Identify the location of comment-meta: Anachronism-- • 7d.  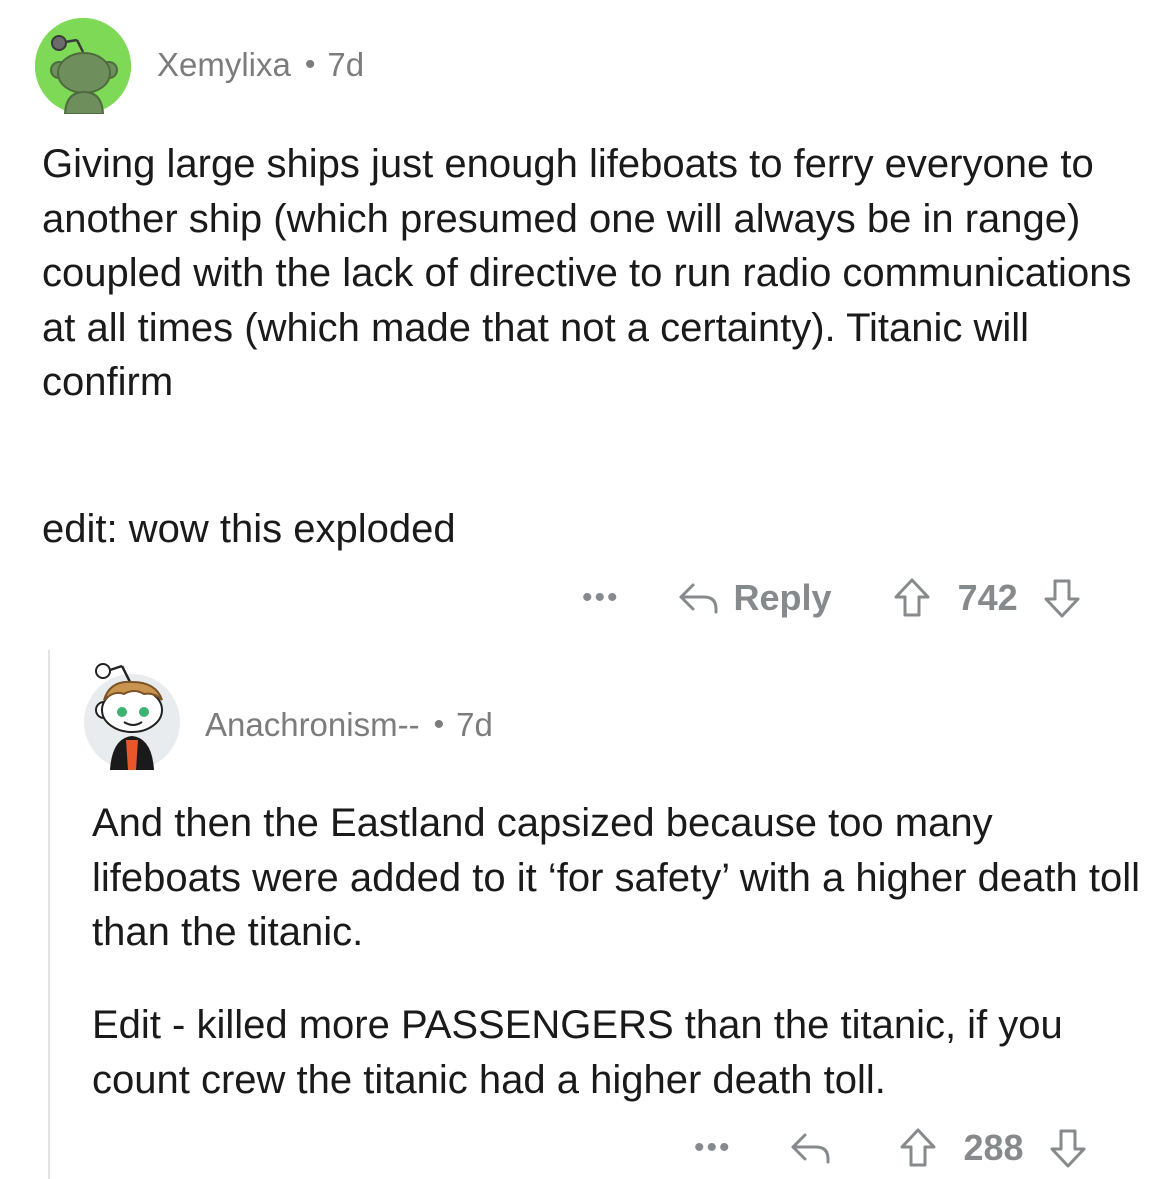
(349, 725).